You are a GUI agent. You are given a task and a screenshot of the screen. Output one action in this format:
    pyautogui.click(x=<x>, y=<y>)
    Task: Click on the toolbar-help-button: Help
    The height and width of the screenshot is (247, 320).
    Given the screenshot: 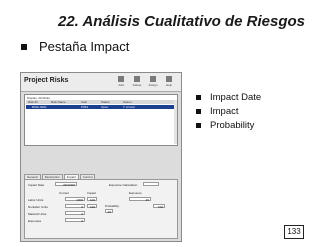 What is the action you would take?
    pyautogui.click(x=169, y=81)
    